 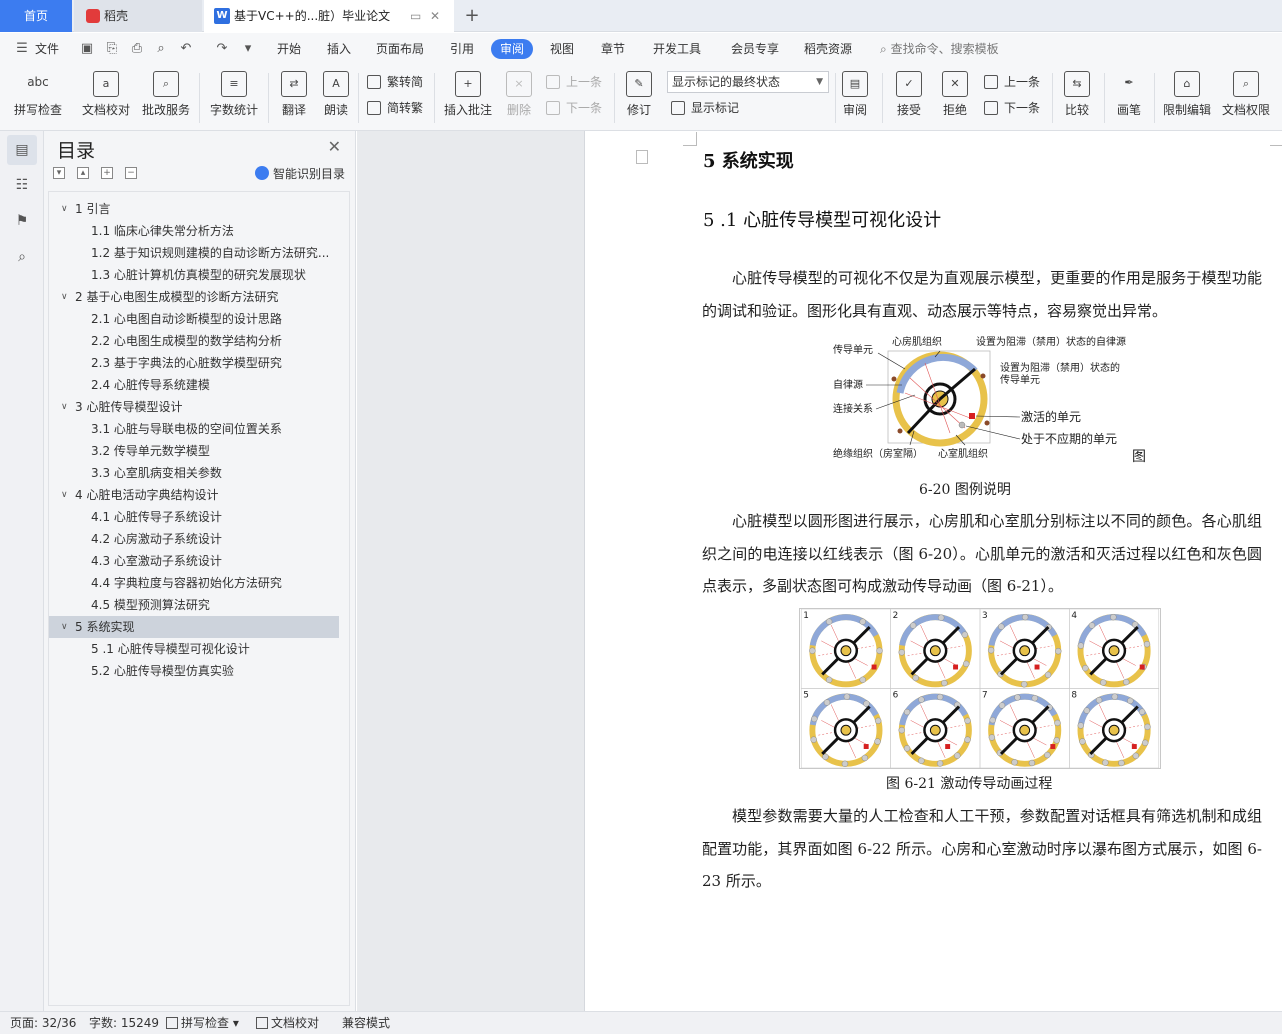 I want to click on compare-button: ⇆ 比较, so click(x=1077, y=94).